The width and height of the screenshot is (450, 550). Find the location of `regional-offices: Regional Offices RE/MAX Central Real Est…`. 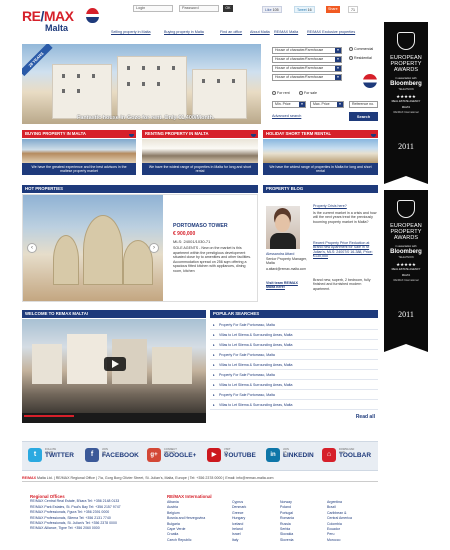

regional-offices: Regional Offices RE/MAX Central Real Est… is located at coordinates (85, 513).